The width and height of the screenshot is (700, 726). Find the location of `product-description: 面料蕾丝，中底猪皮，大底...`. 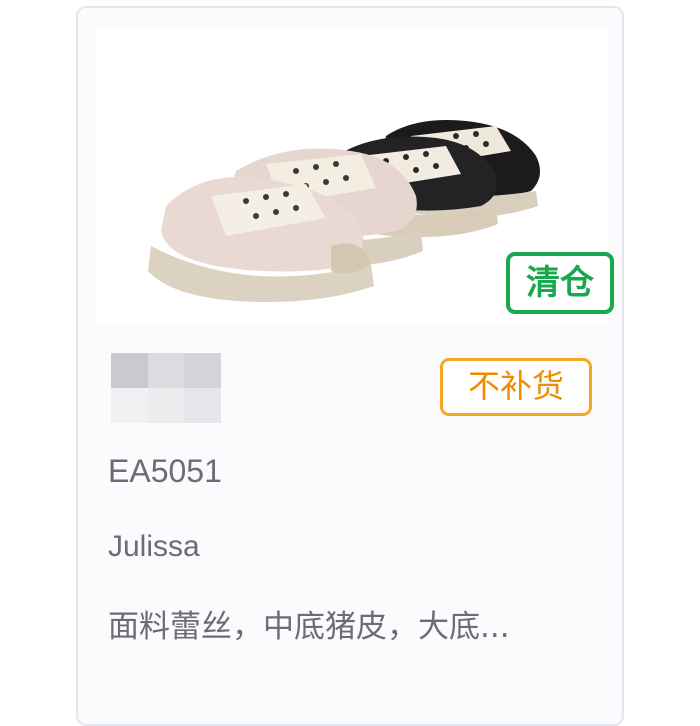

product-description: 面料蕾丝，中底猪皮，大底... is located at coordinates (309, 627).